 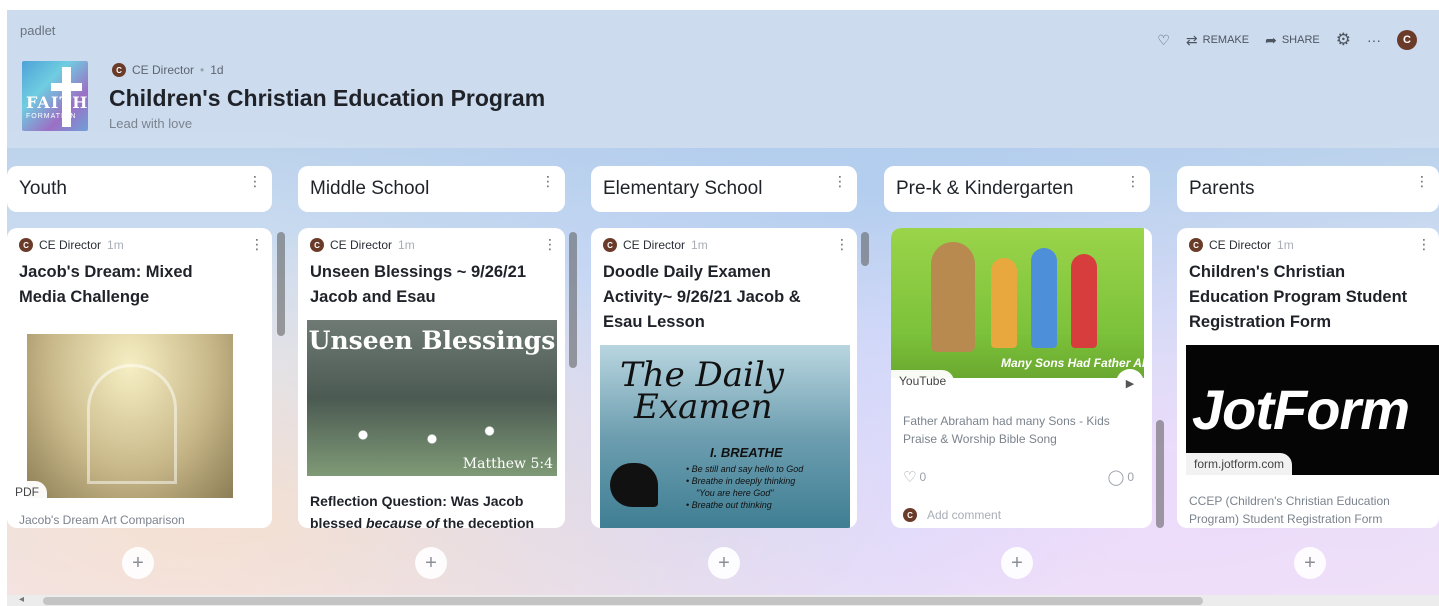 I want to click on post-image: Many Sons Had Father Abraham, so click(x=1017, y=303).